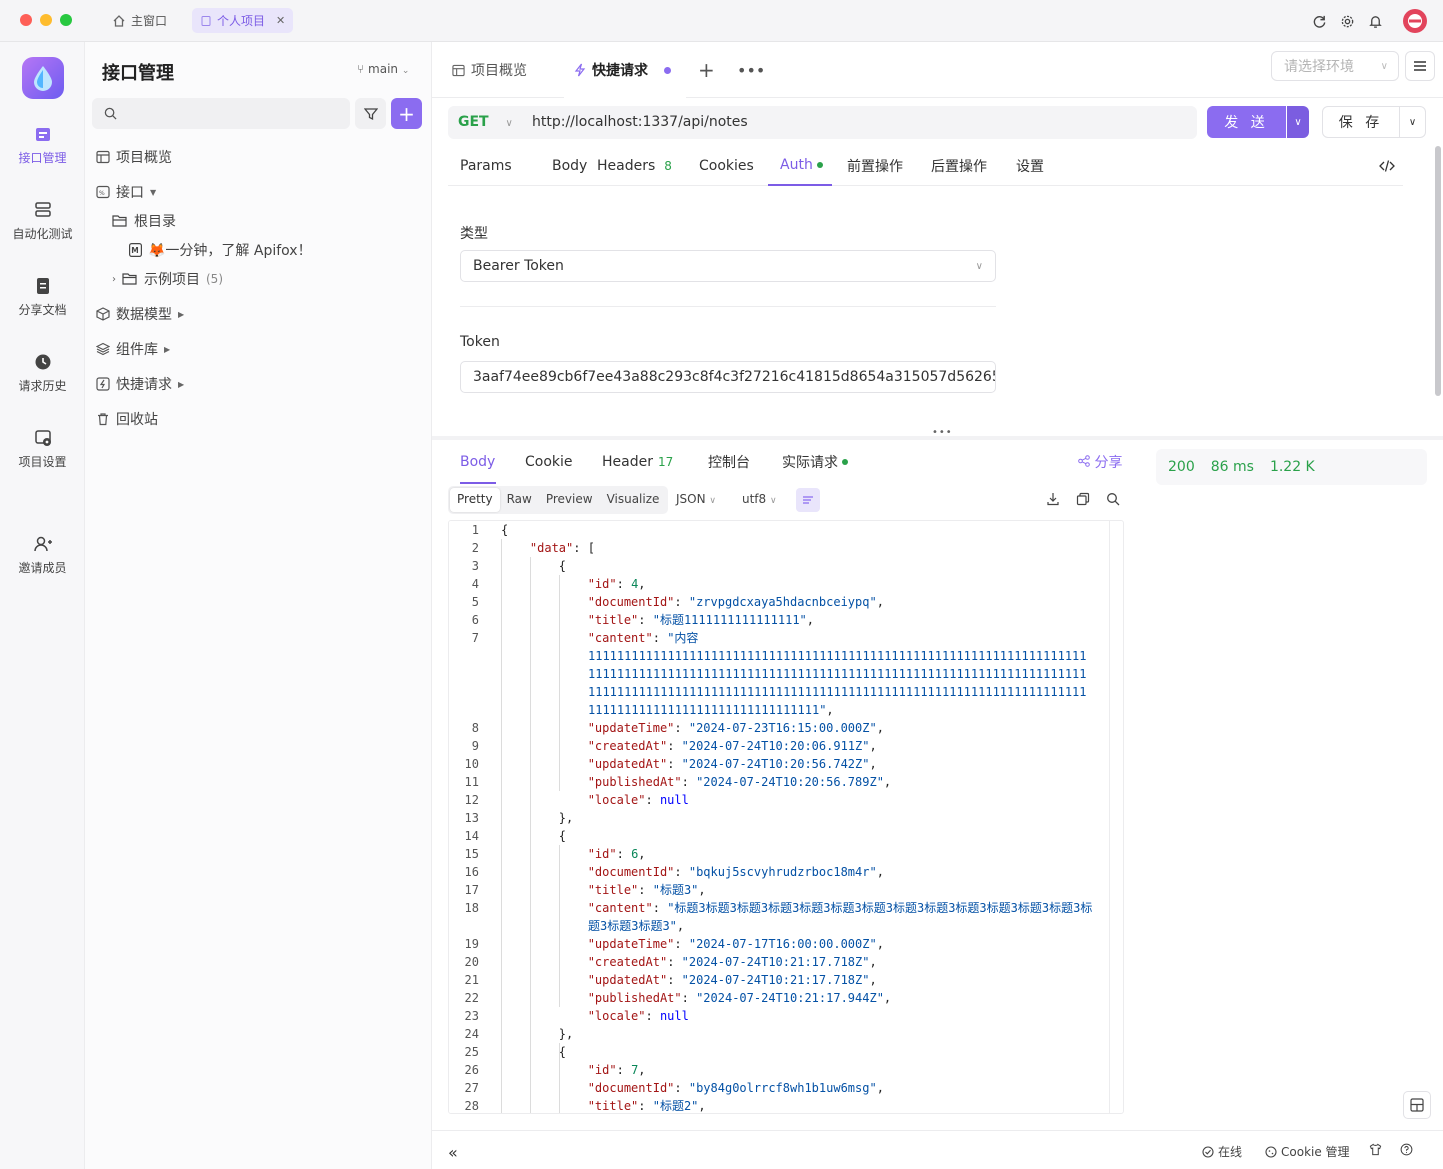  What do you see at coordinates (1361, 122) in the screenshot?
I see `save-button: 保 存` at bounding box center [1361, 122].